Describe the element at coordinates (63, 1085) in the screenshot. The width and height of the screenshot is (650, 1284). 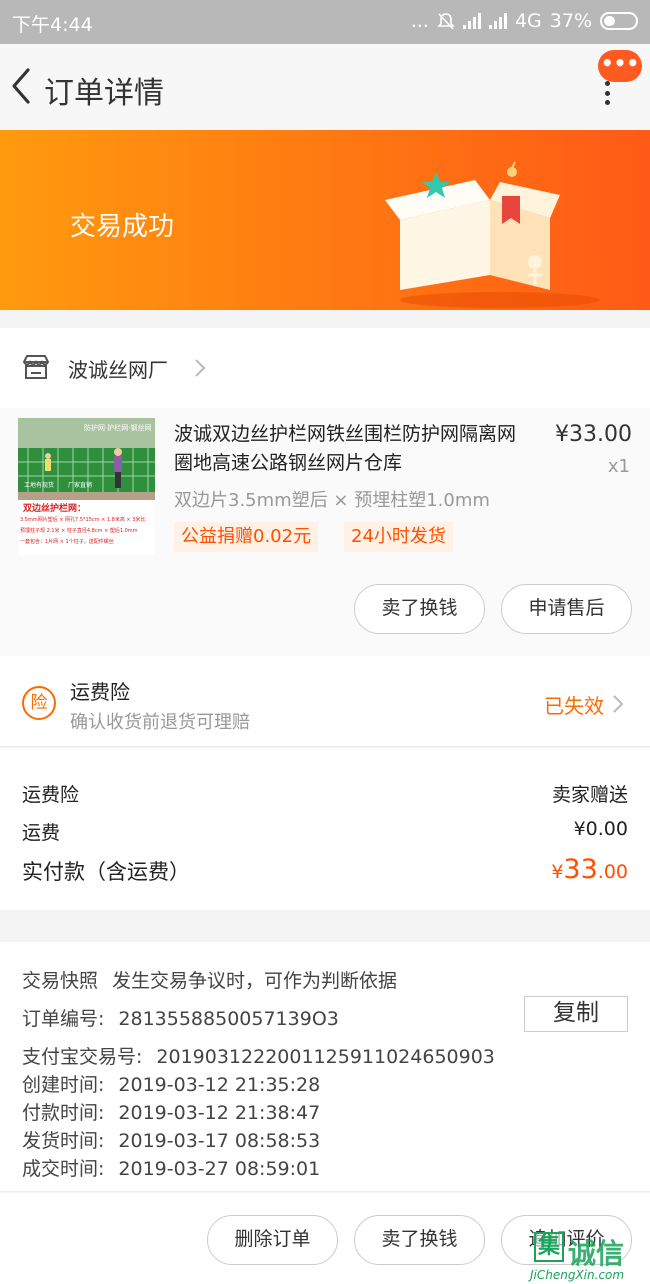
I see `created-label: 创建时间:` at that location.